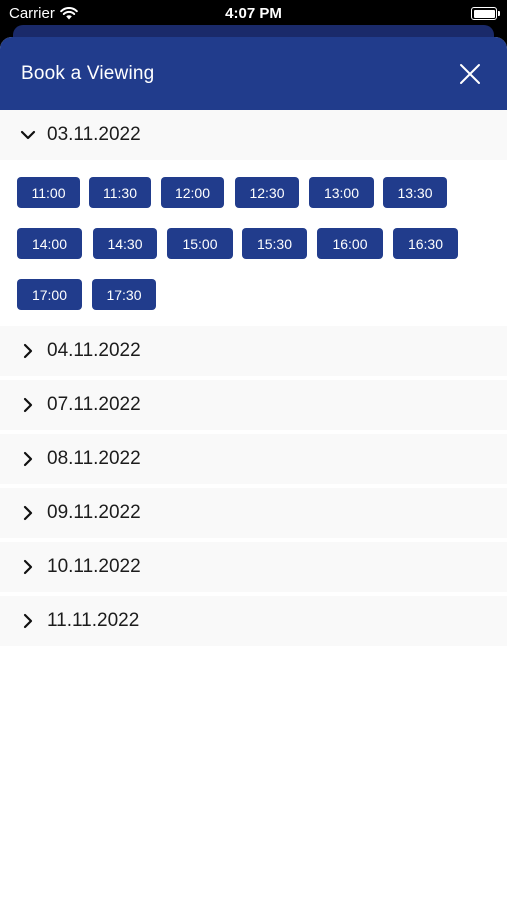  I want to click on date-label: 09.11.2022, so click(94, 512).